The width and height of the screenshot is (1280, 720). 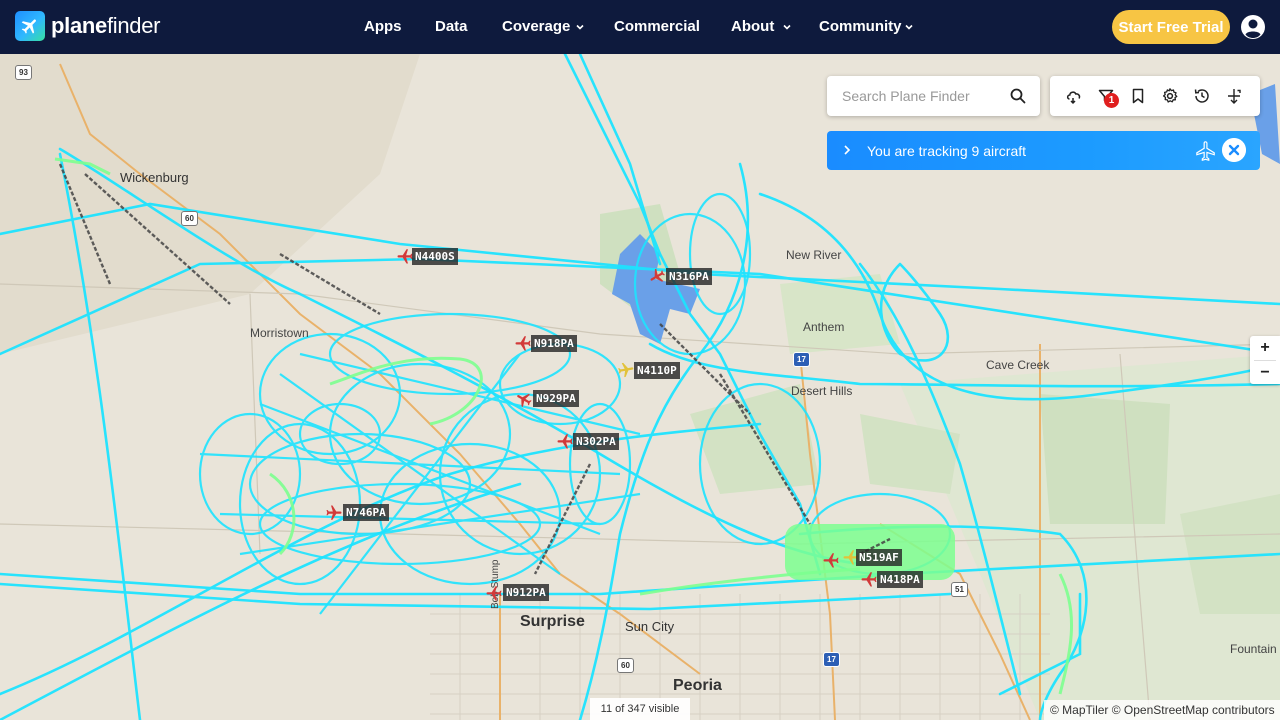 I want to click on user-account-icon, so click(x=1253, y=27).